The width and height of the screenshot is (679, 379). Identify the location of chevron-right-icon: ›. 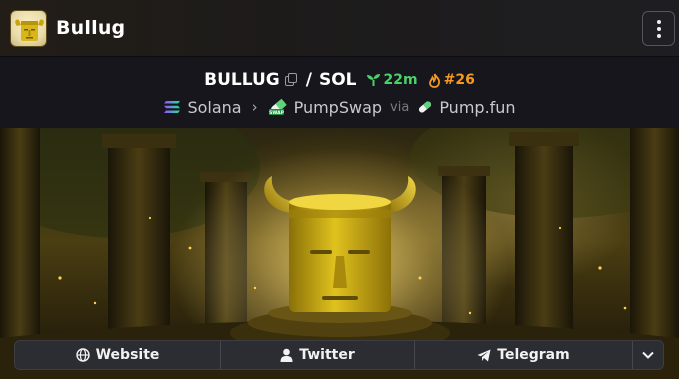
(254, 107).